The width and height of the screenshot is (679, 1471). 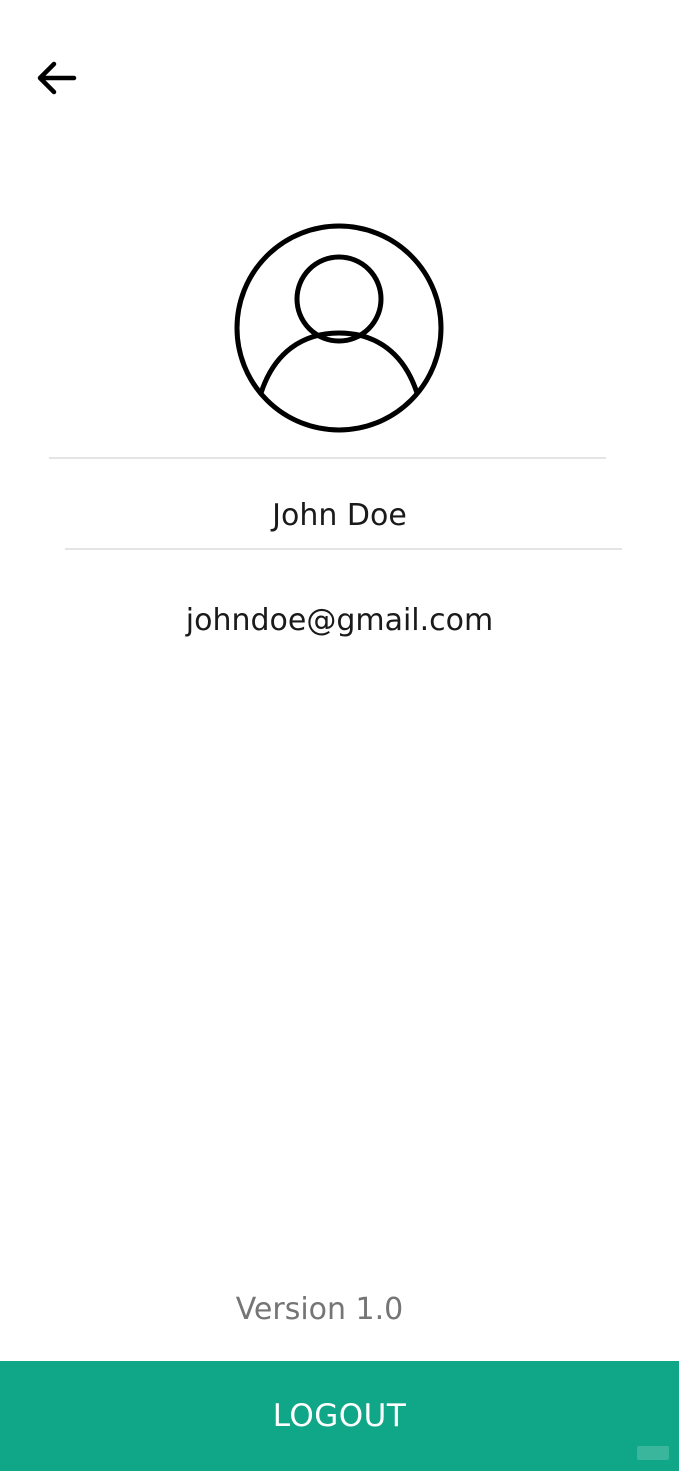 I want to click on logout-label: LOGOUT, so click(x=339, y=1416).